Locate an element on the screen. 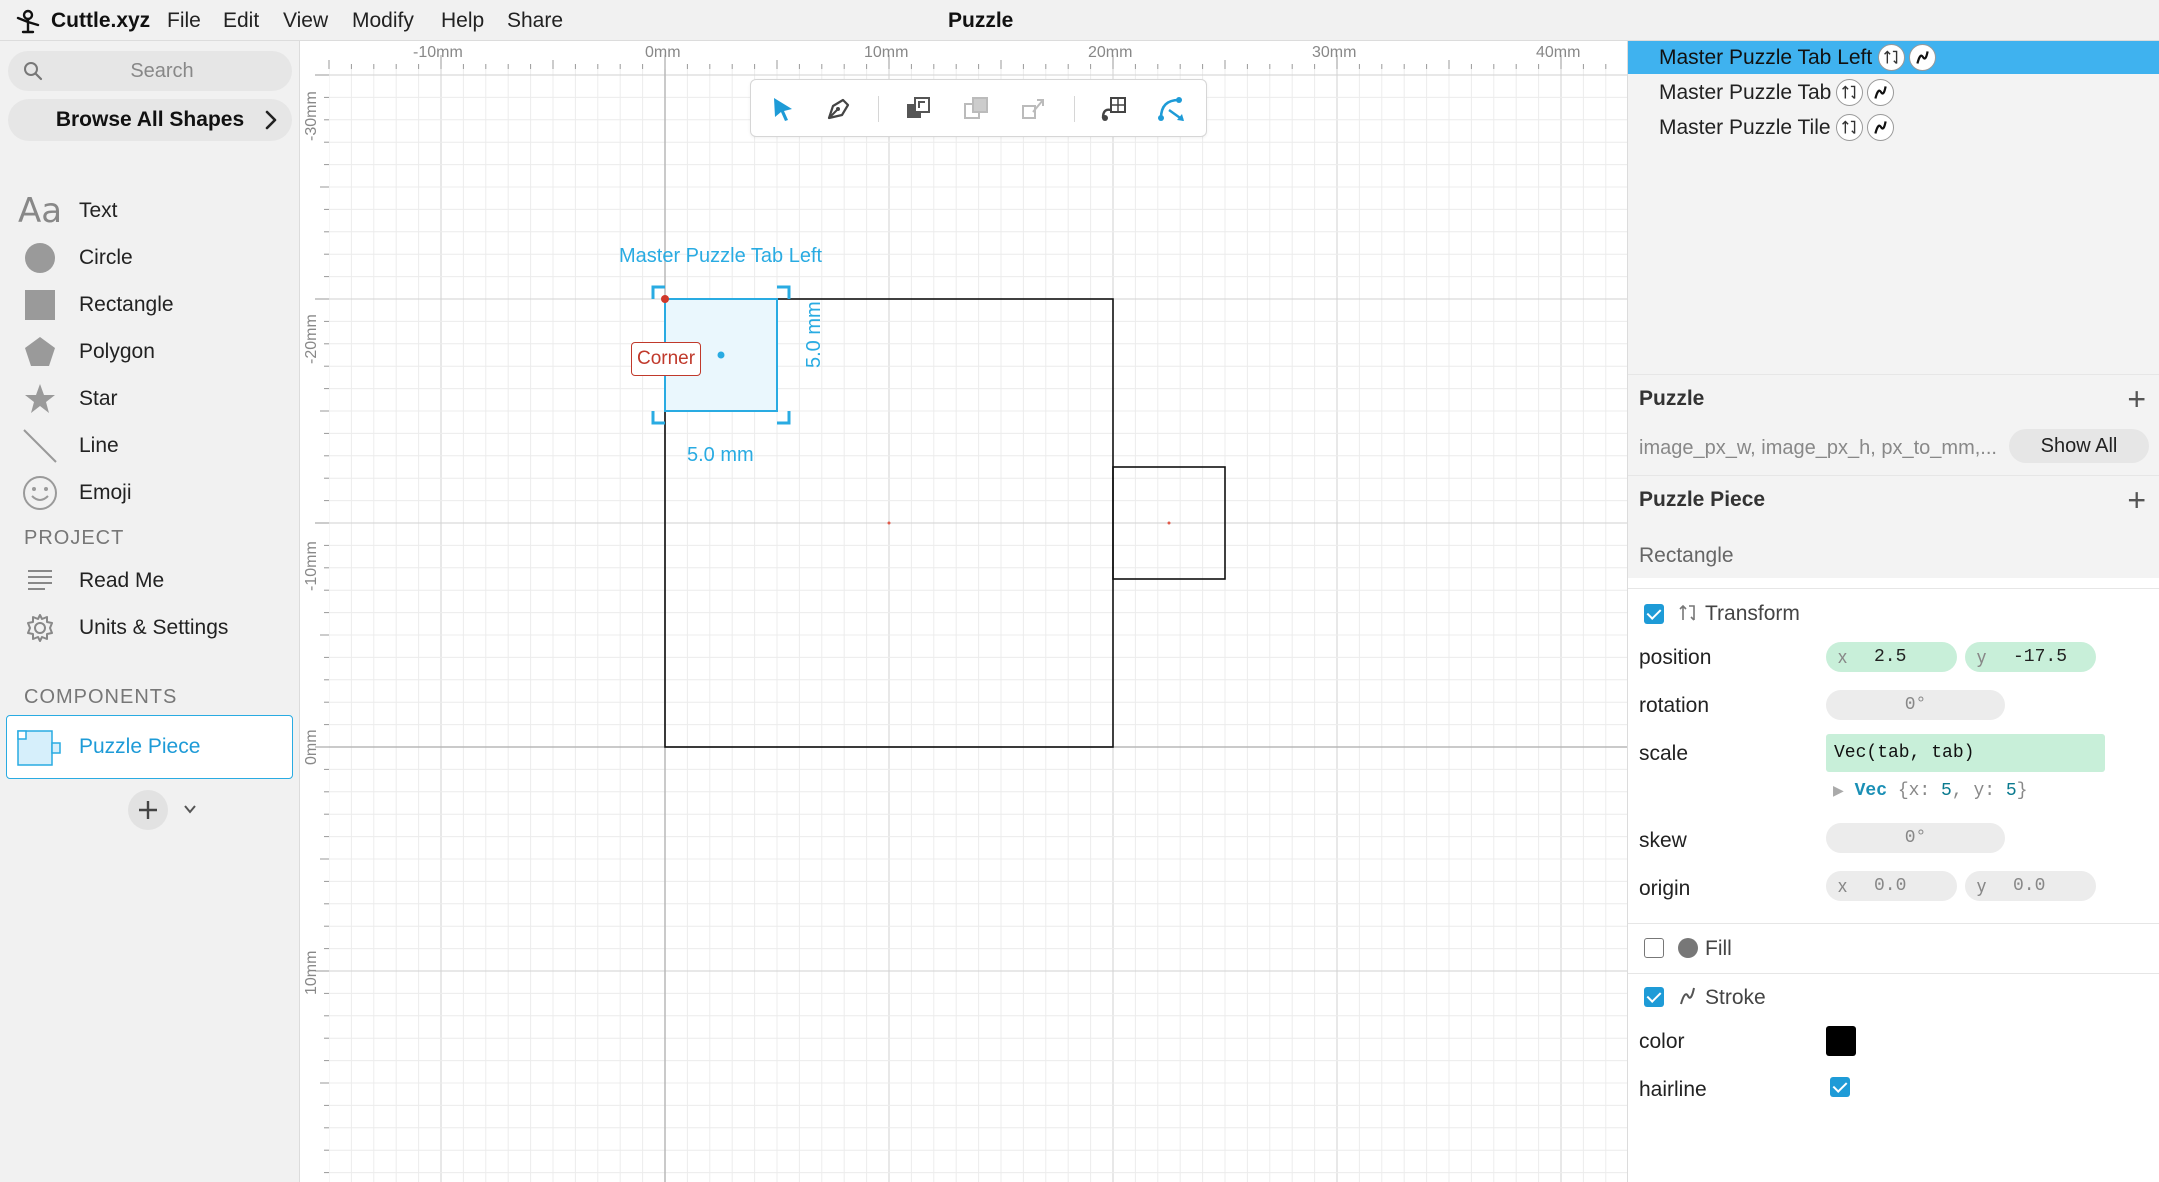 This screenshot has height=1182, width=2159. position-label: position is located at coordinates (1675, 657).